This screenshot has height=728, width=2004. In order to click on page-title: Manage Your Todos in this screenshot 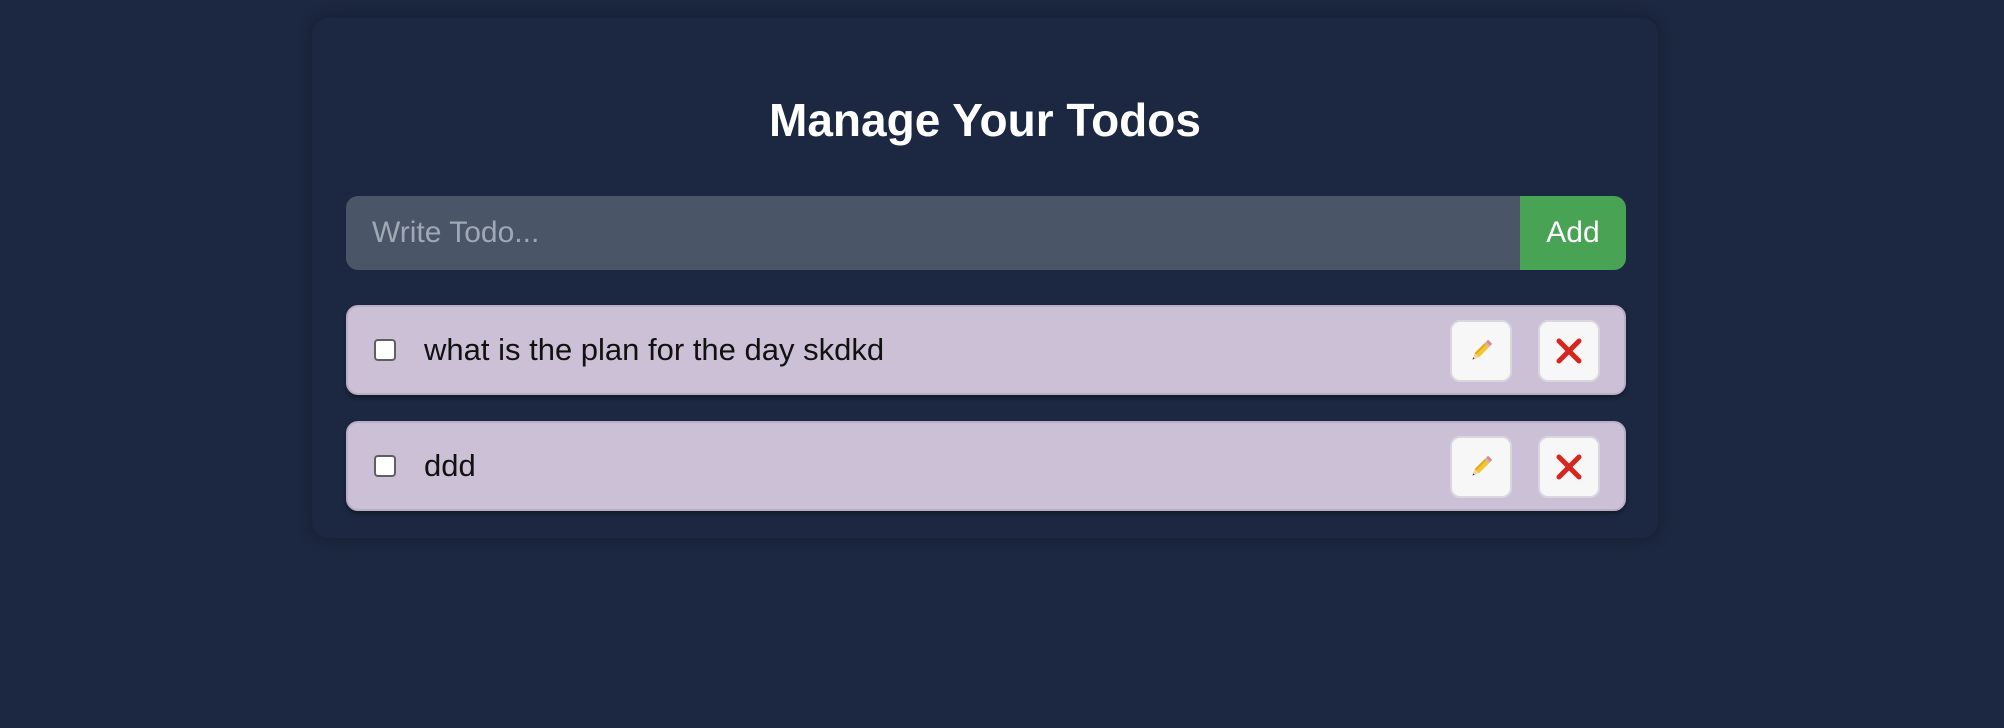, I will do `click(985, 120)`.